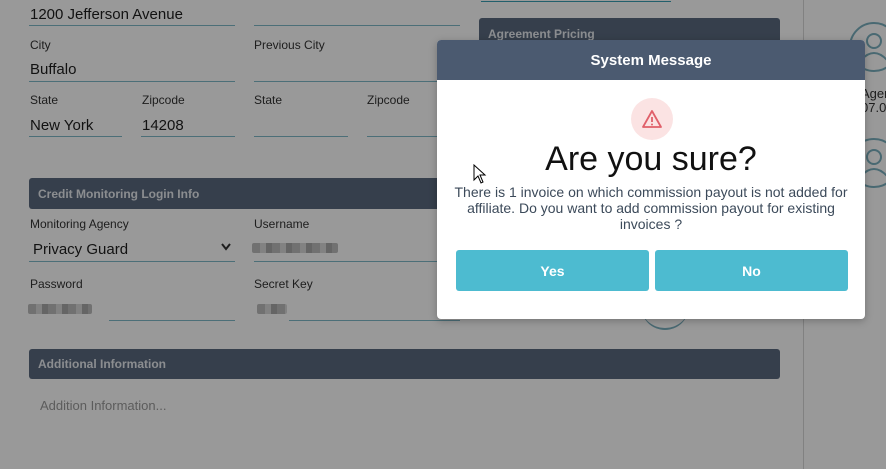  What do you see at coordinates (652, 119) in the screenshot?
I see `warning-icon` at bounding box center [652, 119].